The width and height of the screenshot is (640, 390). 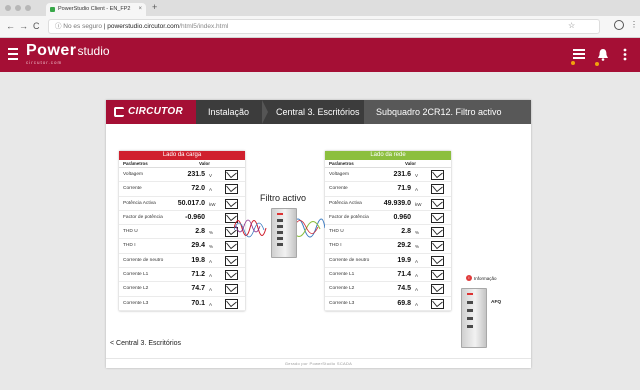 I want to click on param-value: 74.7, so click(x=198, y=289).